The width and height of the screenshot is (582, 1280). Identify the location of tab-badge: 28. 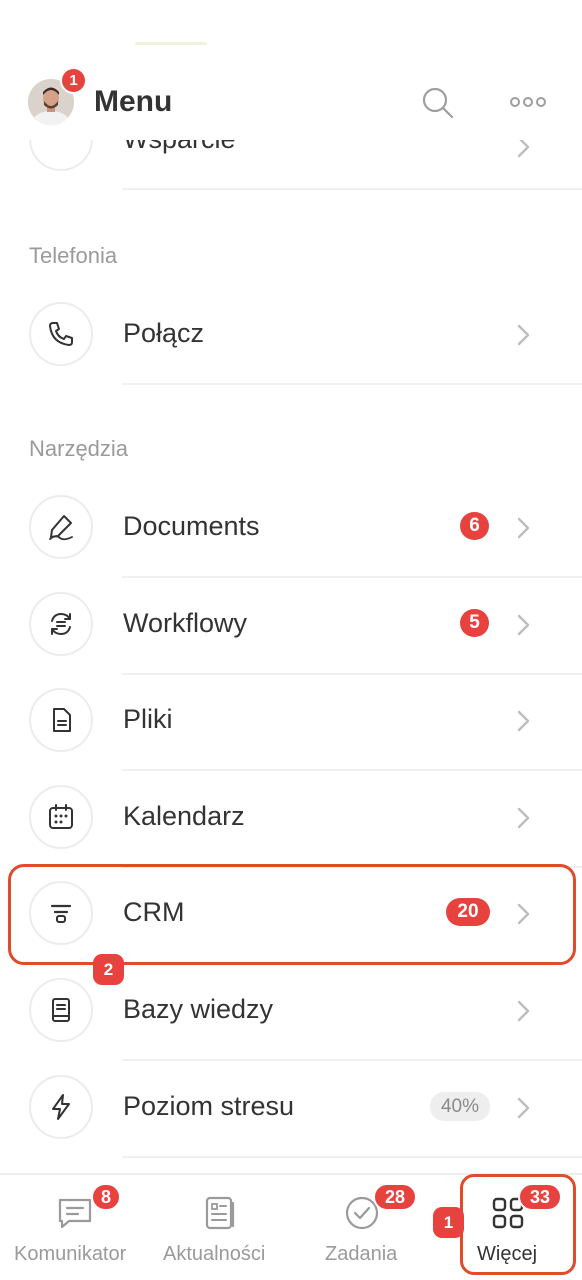
(395, 1197).